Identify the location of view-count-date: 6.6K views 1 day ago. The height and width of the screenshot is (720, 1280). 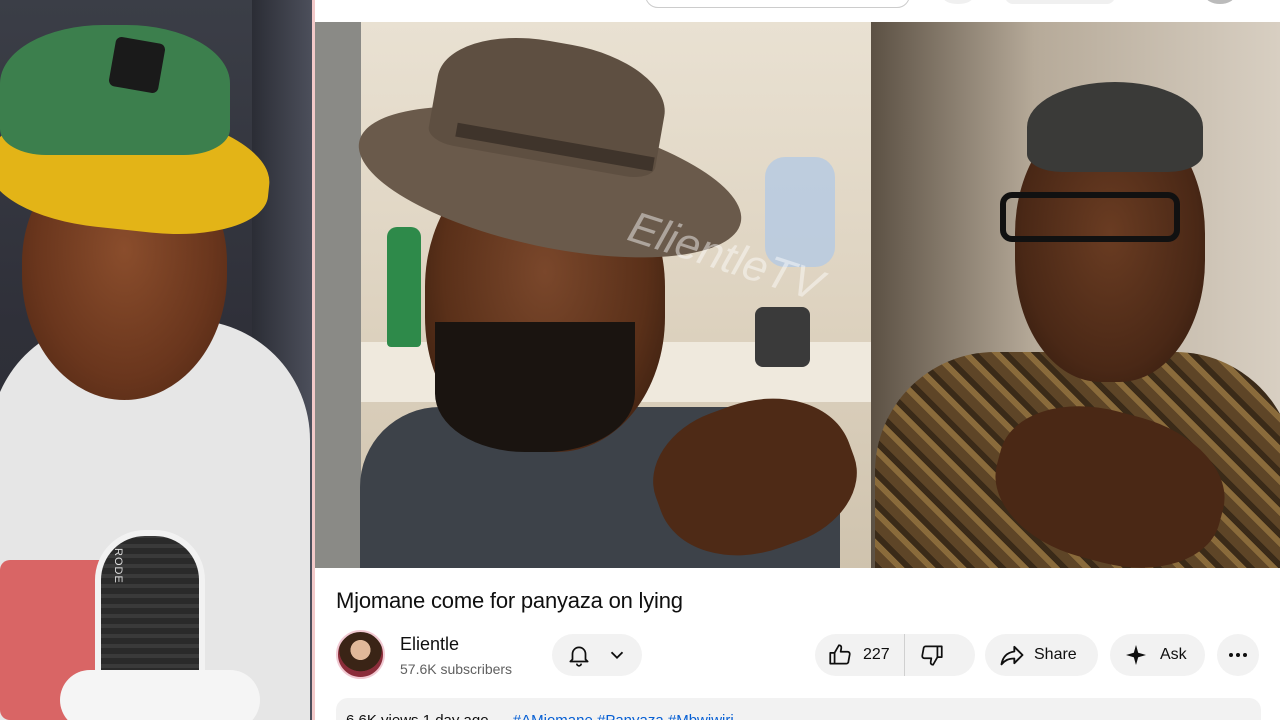
(417, 716).